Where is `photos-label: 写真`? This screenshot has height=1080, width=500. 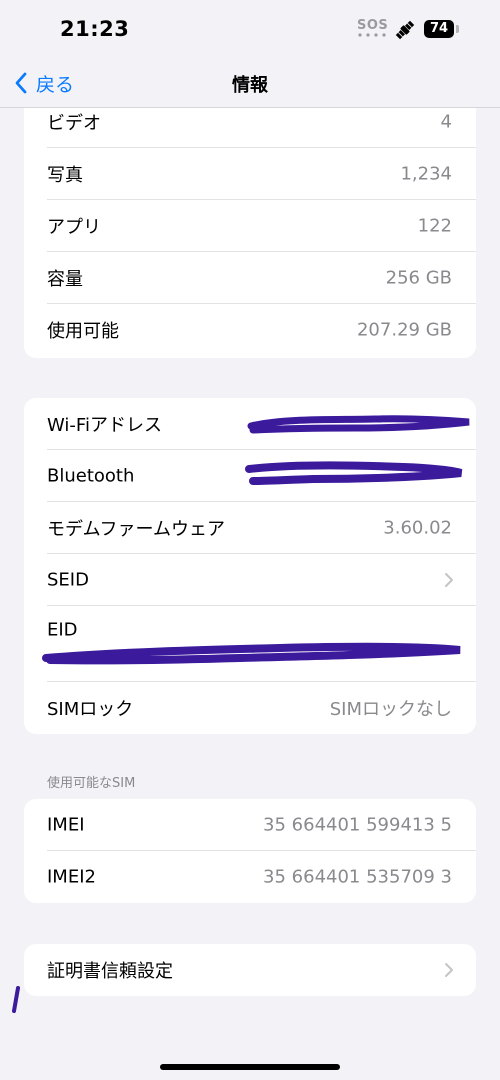
photos-label: 写真 is located at coordinates (65, 175).